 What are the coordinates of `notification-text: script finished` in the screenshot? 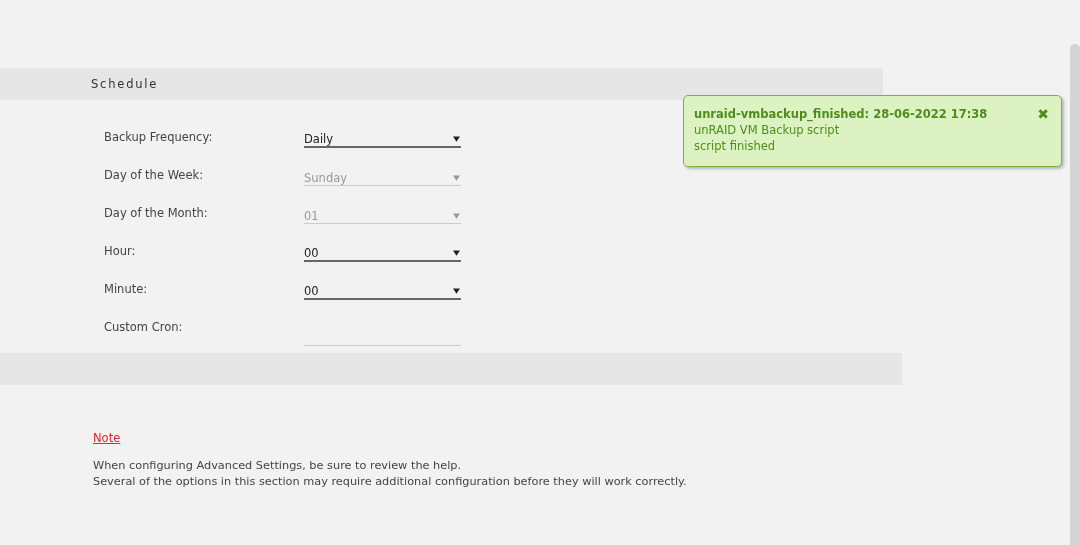 It's located at (735, 146).